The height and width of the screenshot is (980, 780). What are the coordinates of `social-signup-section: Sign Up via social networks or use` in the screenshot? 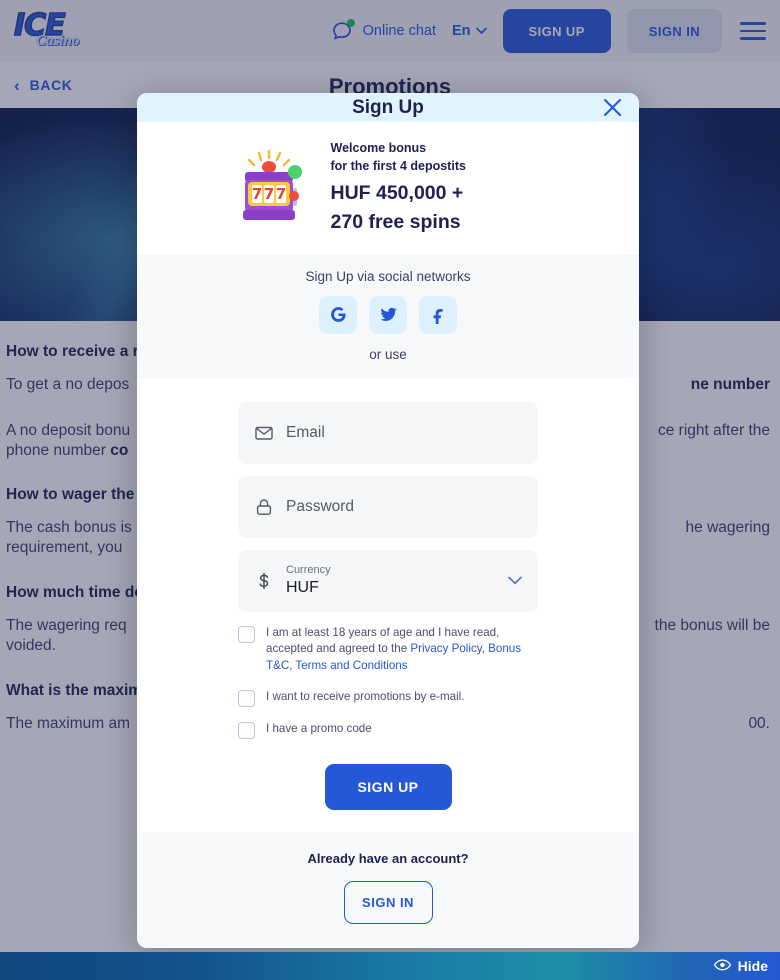 It's located at (388, 316).